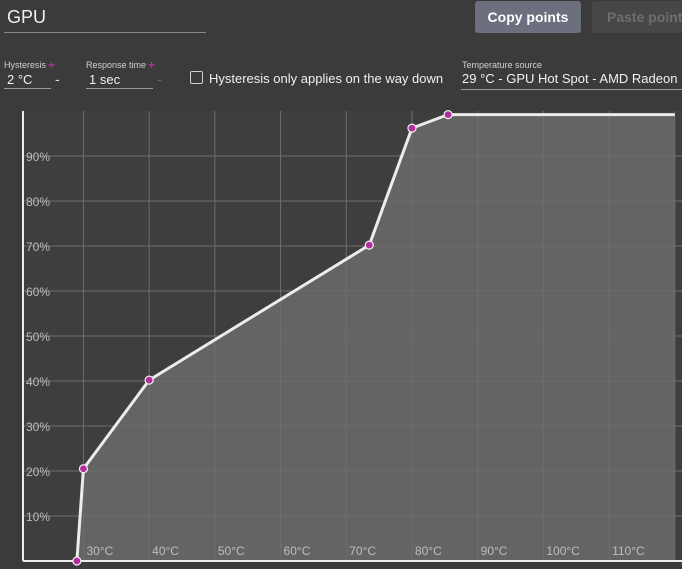 The width and height of the screenshot is (682, 569). Describe the element at coordinates (38, 337) in the screenshot. I see `y-tick-label: 50%` at that location.